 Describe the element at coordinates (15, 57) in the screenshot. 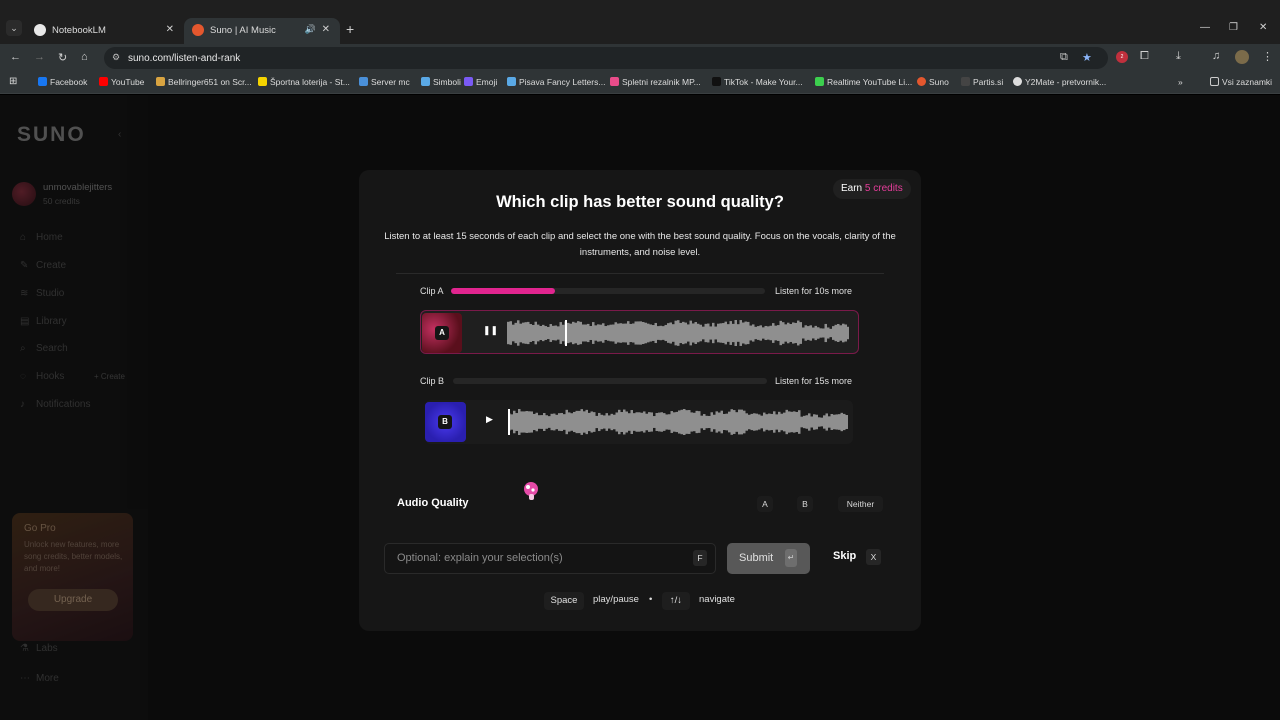

I see `back-icon: ←` at that location.